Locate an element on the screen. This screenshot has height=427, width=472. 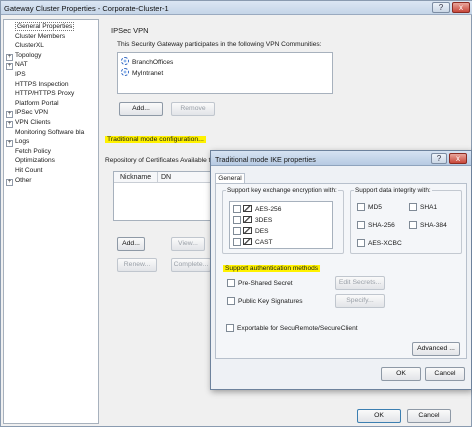
sha384-checkbox: SHA-384 is located at coordinates (428, 225).